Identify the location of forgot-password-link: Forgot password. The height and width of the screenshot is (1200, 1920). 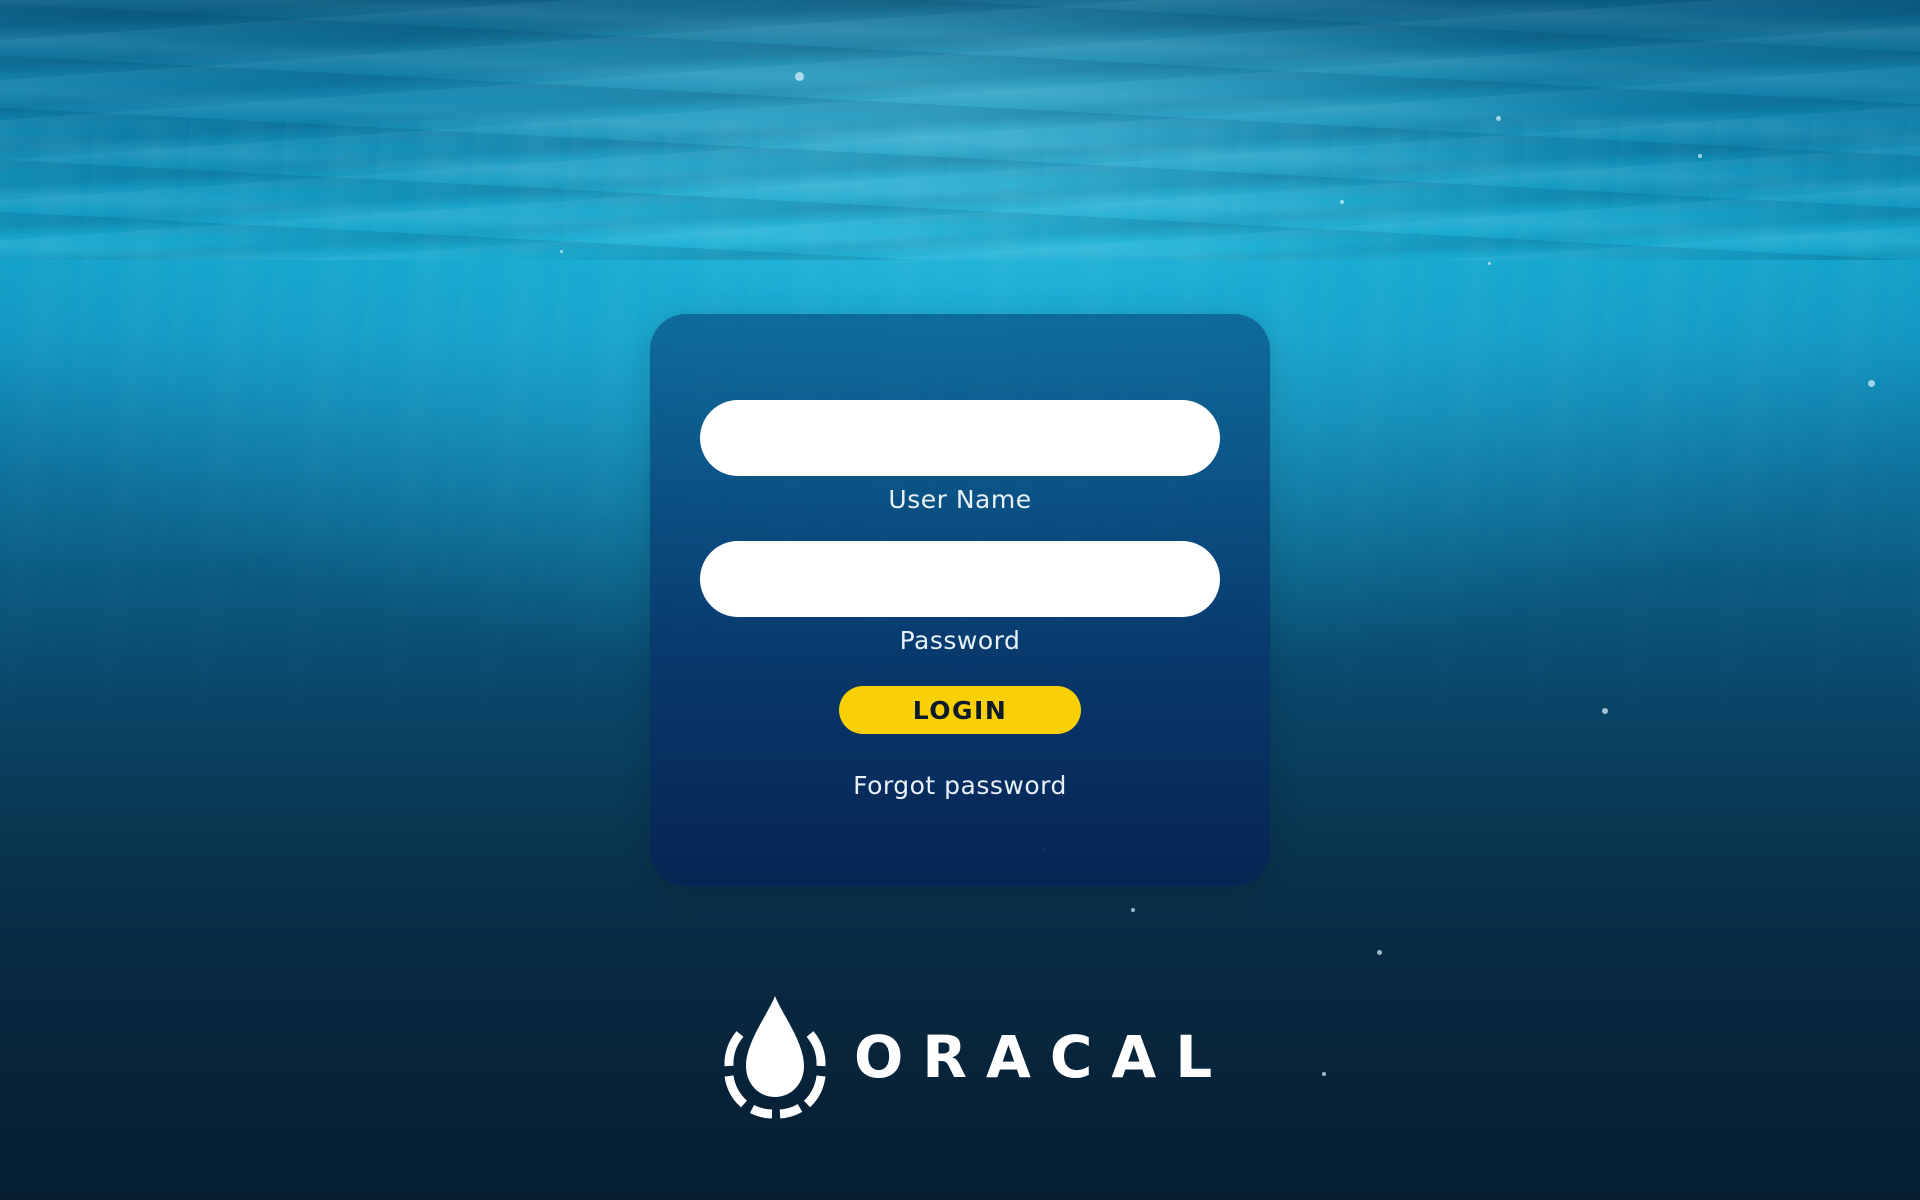
(960, 785).